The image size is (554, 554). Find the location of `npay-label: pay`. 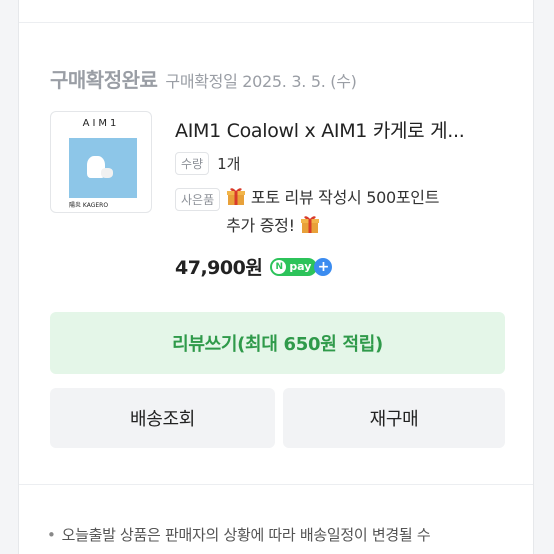

npay-label: pay is located at coordinates (300, 266).